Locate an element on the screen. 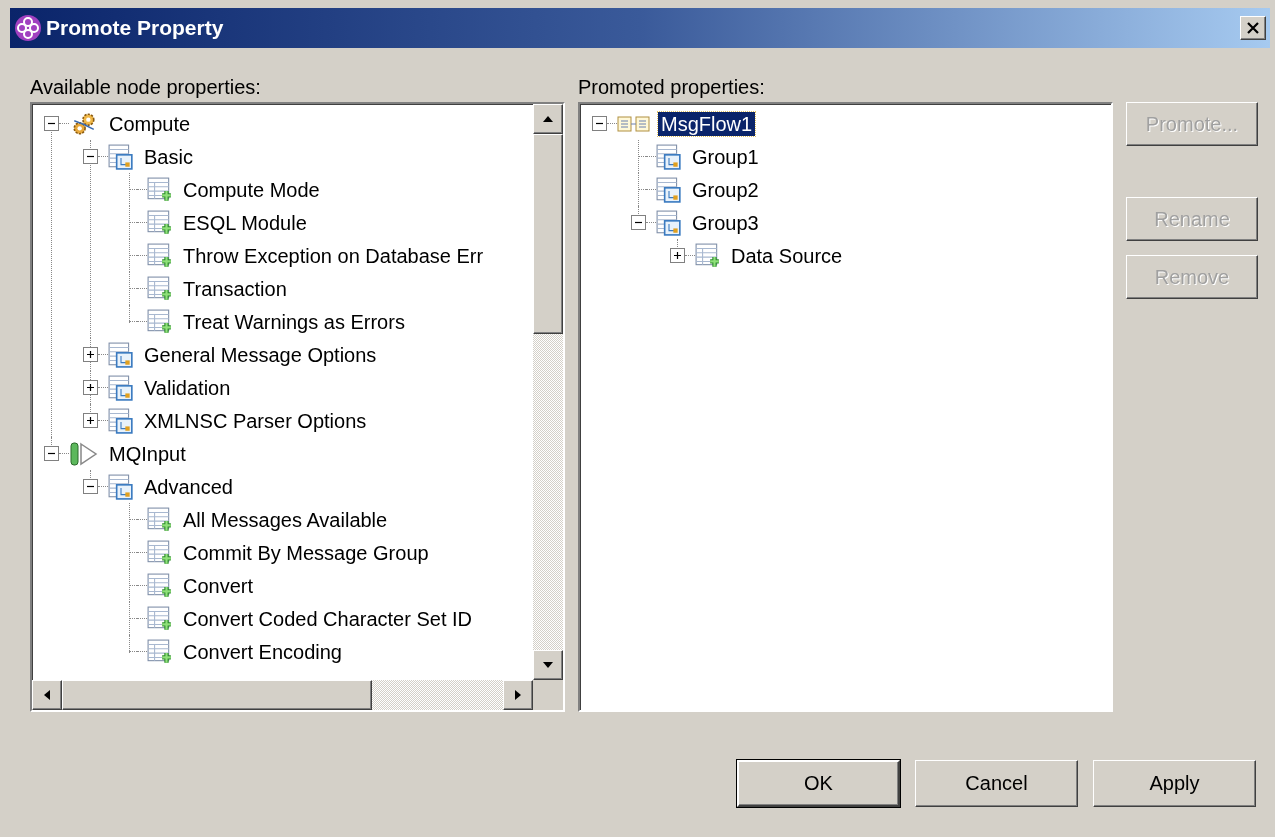 The width and height of the screenshot is (1275, 837). tree-item: Treat Warnings as Errors is located at coordinates (294, 321).